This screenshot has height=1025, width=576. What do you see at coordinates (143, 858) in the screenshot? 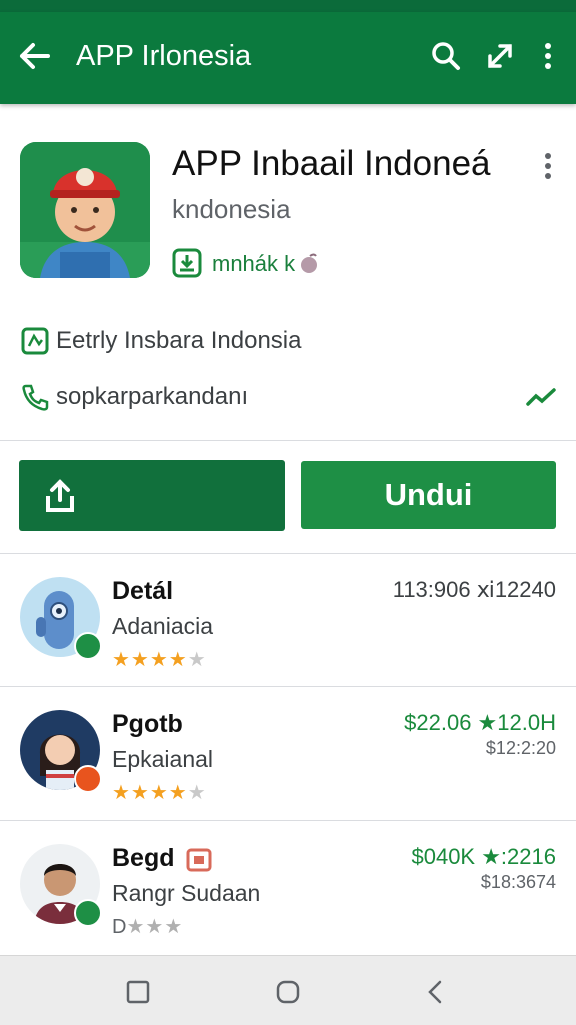
I see `review-name: Begd` at bounding box center [143, 858].